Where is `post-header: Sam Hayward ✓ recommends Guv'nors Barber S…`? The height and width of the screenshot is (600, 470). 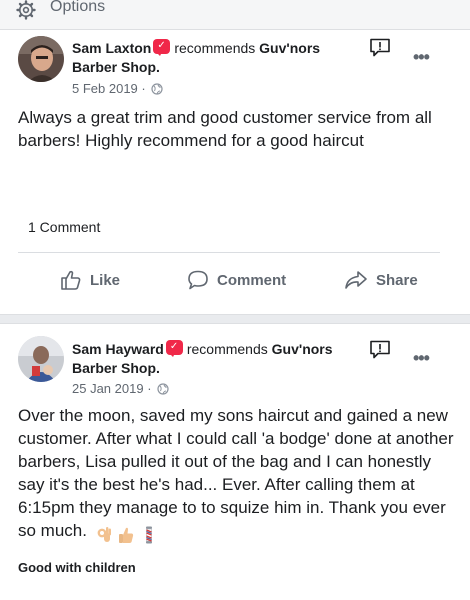
post-header: Sam Hayward ✓ recommends Guv'nors Barber S… is located at coordinates (217, 359).